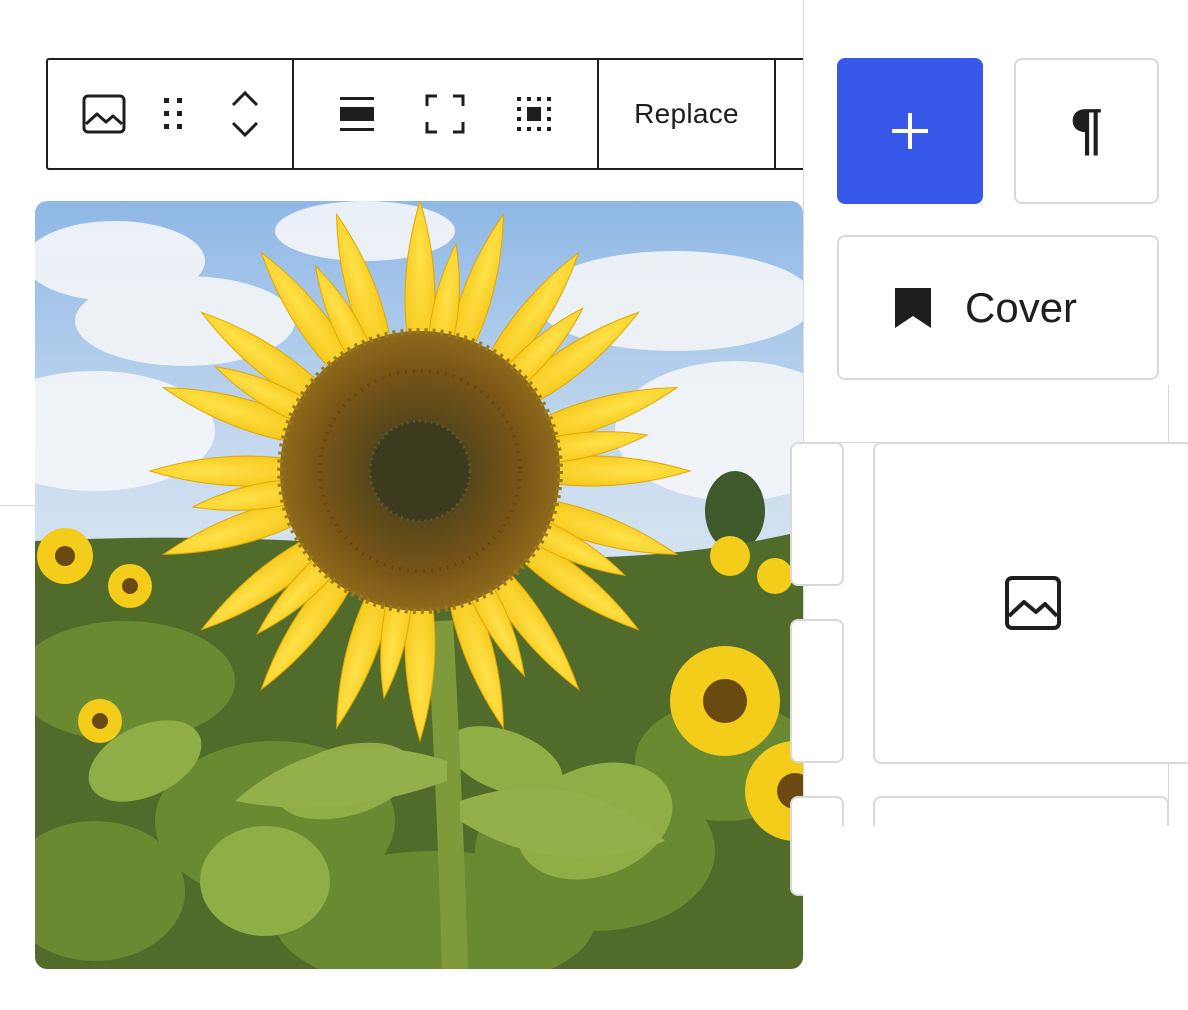 The image size is (1188, 1010). I want to click on fullscreen-icon, so click(445, 114).